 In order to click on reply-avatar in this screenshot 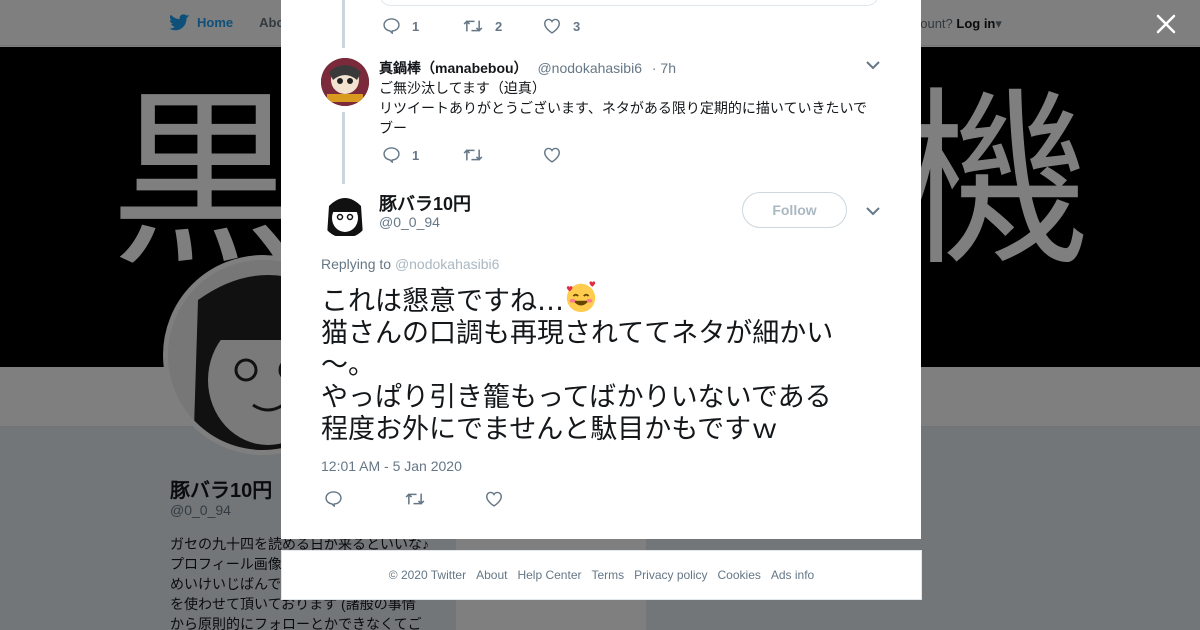, I will do `click(345, 82)`.